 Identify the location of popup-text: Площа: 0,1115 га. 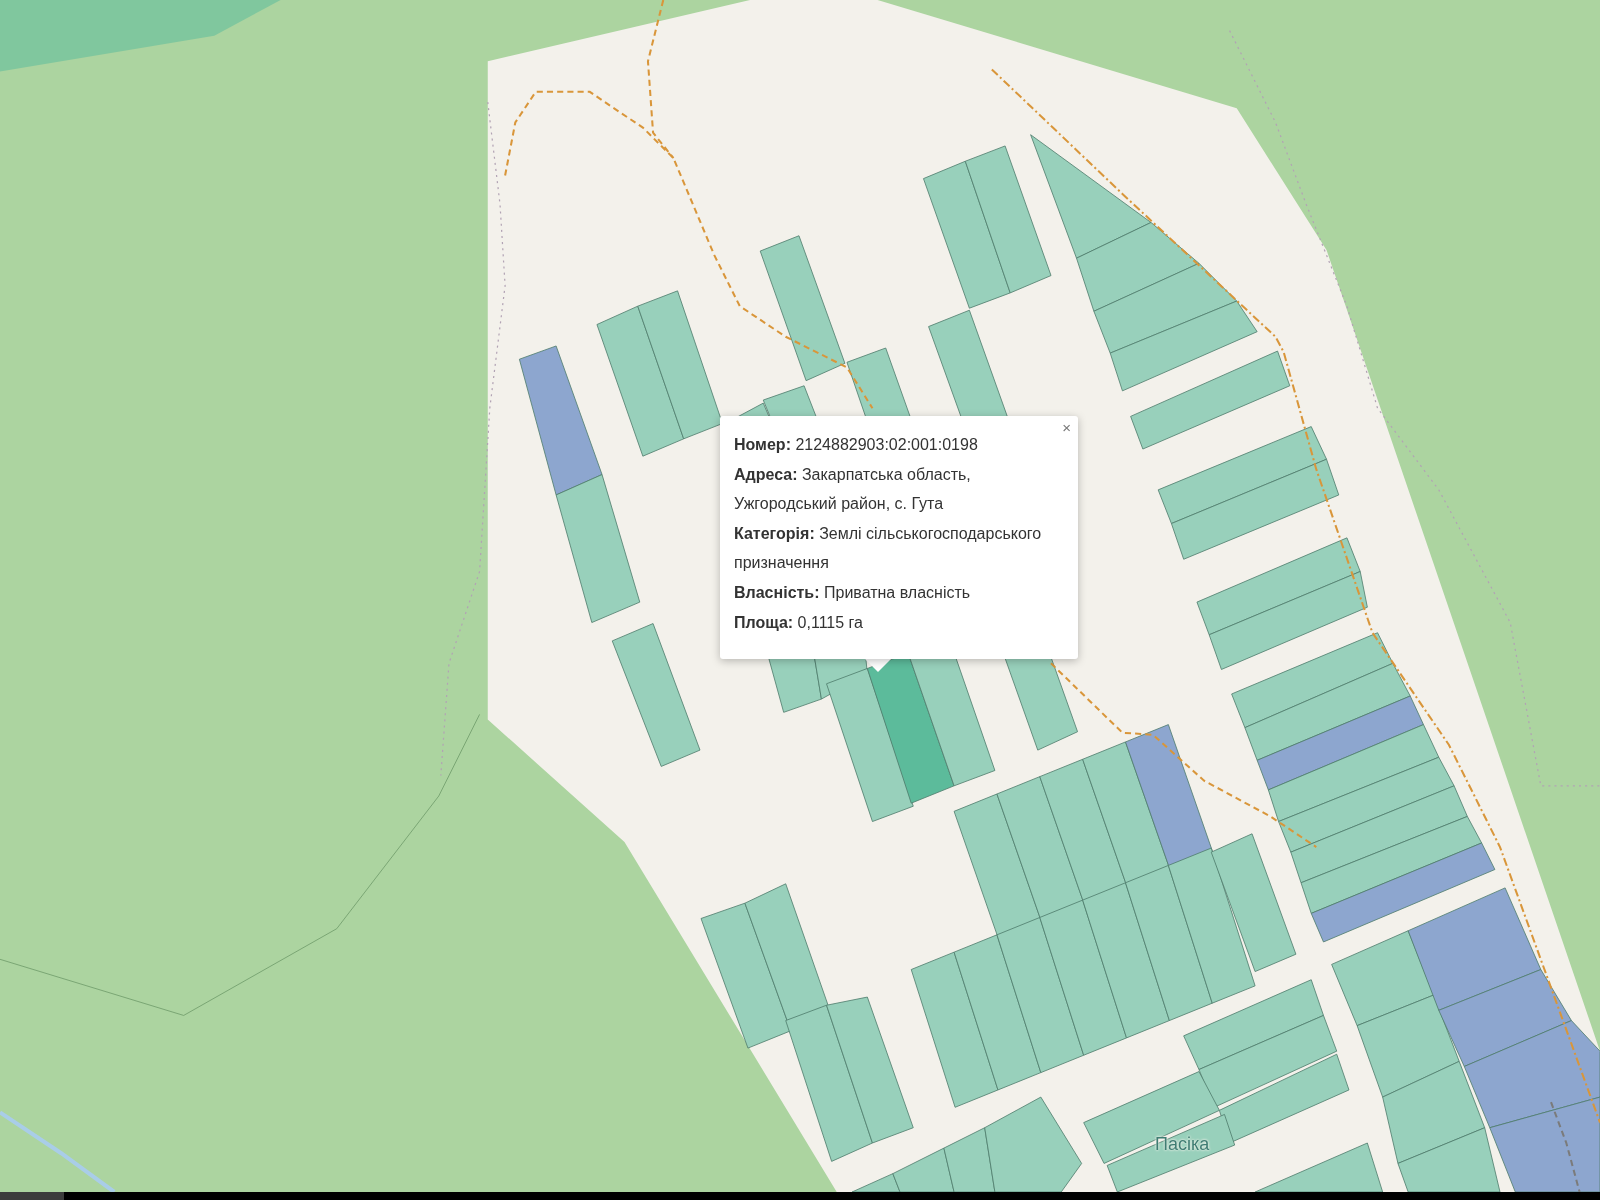
(799, 622).